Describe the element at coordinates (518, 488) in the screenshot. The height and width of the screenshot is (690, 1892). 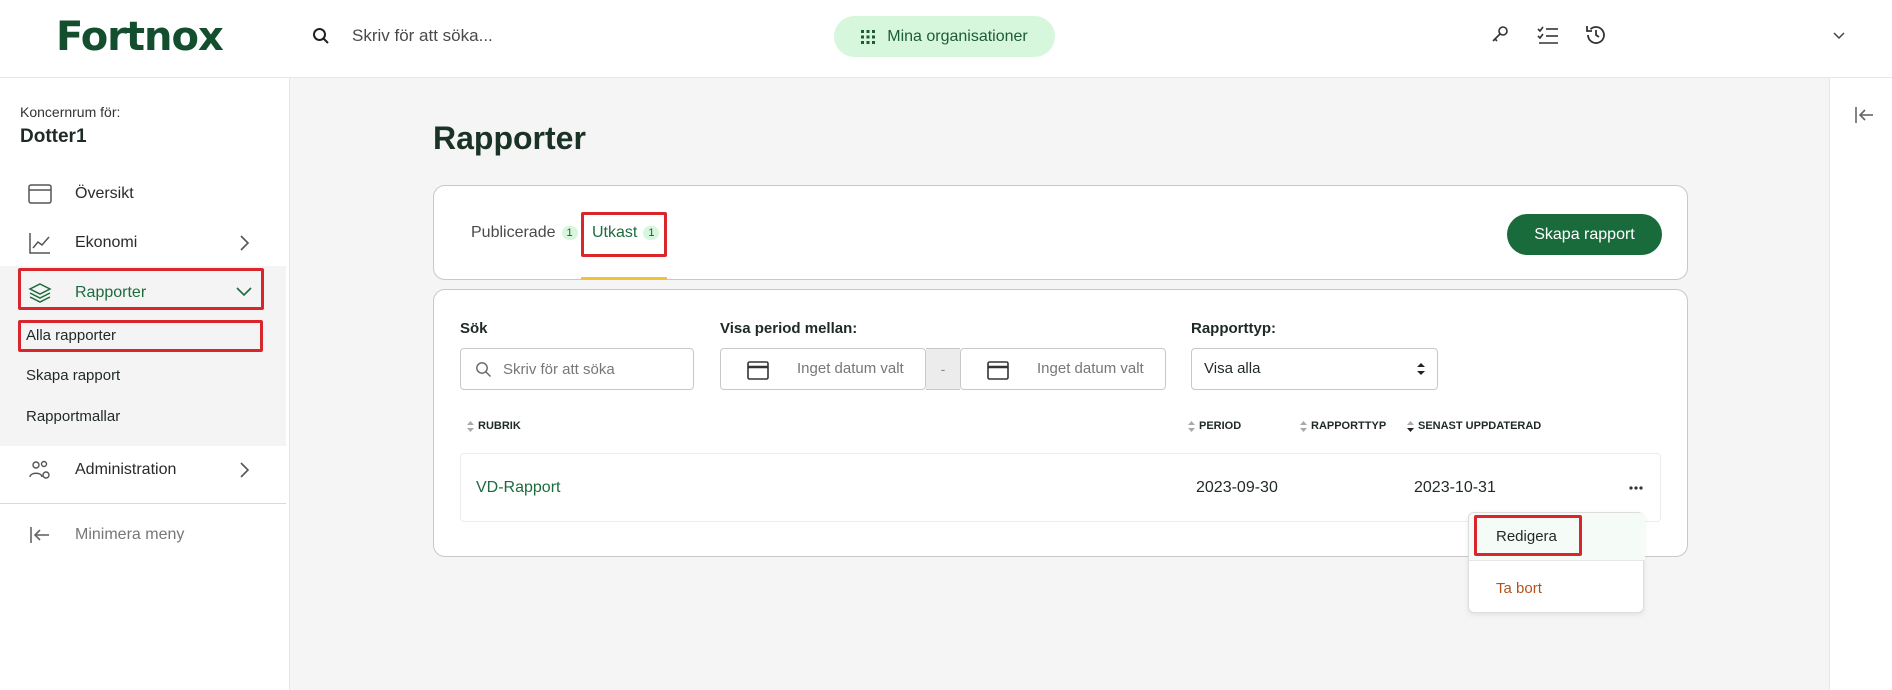
I see `report-title-link: VD-Rapport` at that location.